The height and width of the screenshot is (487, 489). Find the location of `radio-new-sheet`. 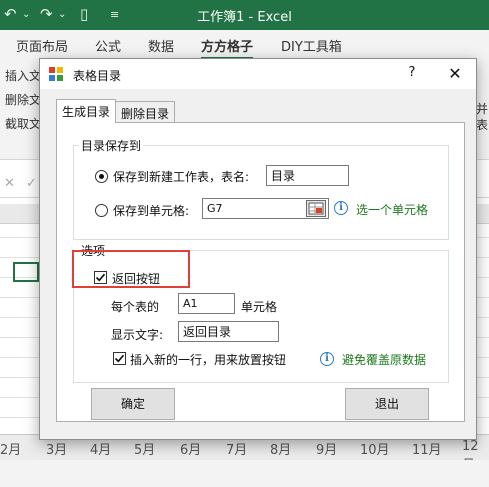

radio-new-sheet is located at coordinates (101, 176).